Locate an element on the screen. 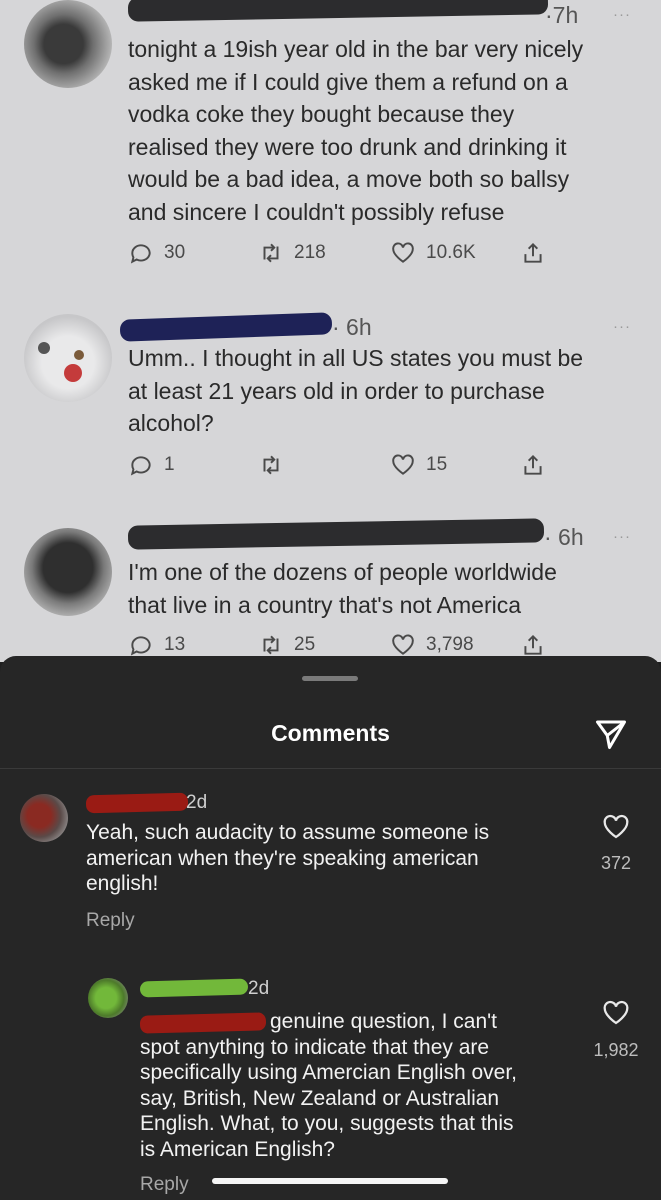 This screenshot has width=661, height=1200. like-button: 15 is located at coordinates (418, 465).